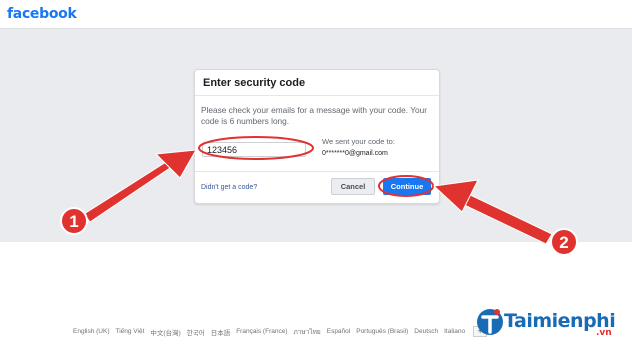 This screenshot has height=345, width=632. What do you see at coordinates (254, 149) in the screenshot?
I see `security-code-input` at bounding box center [254, 149].